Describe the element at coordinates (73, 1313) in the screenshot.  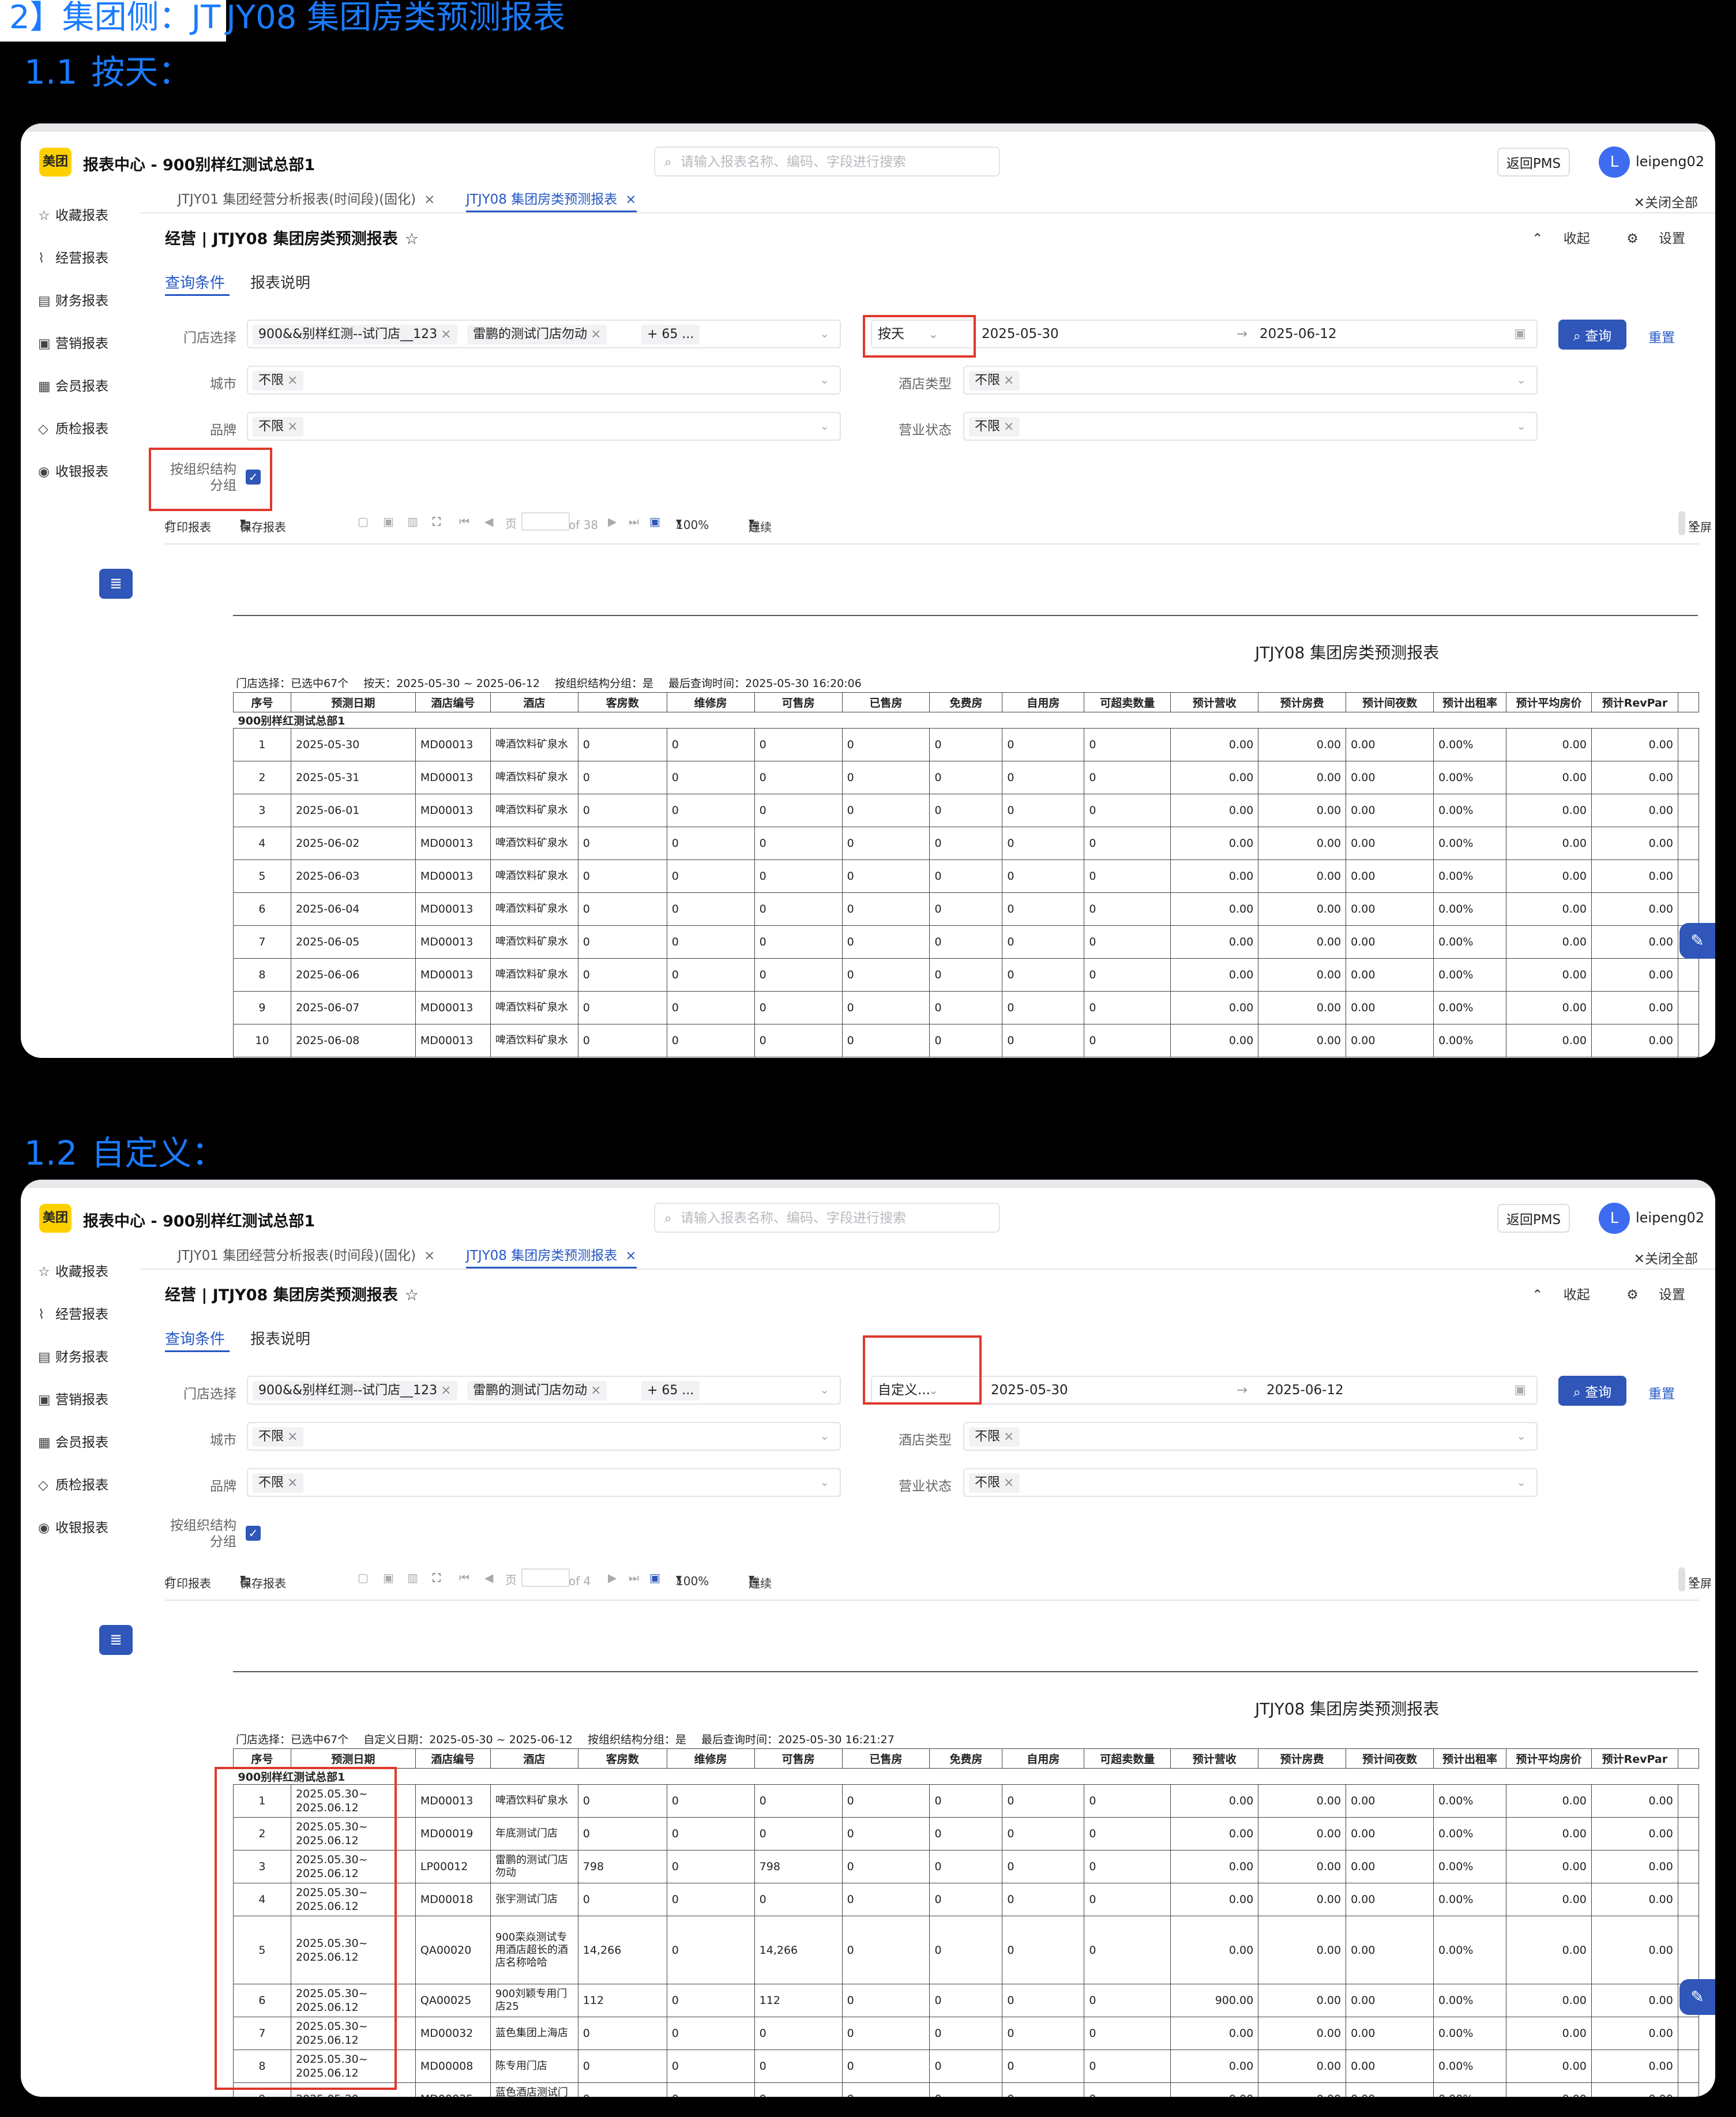
I see `sidebar-item-operations: ⌇ 经营报表` at that location.